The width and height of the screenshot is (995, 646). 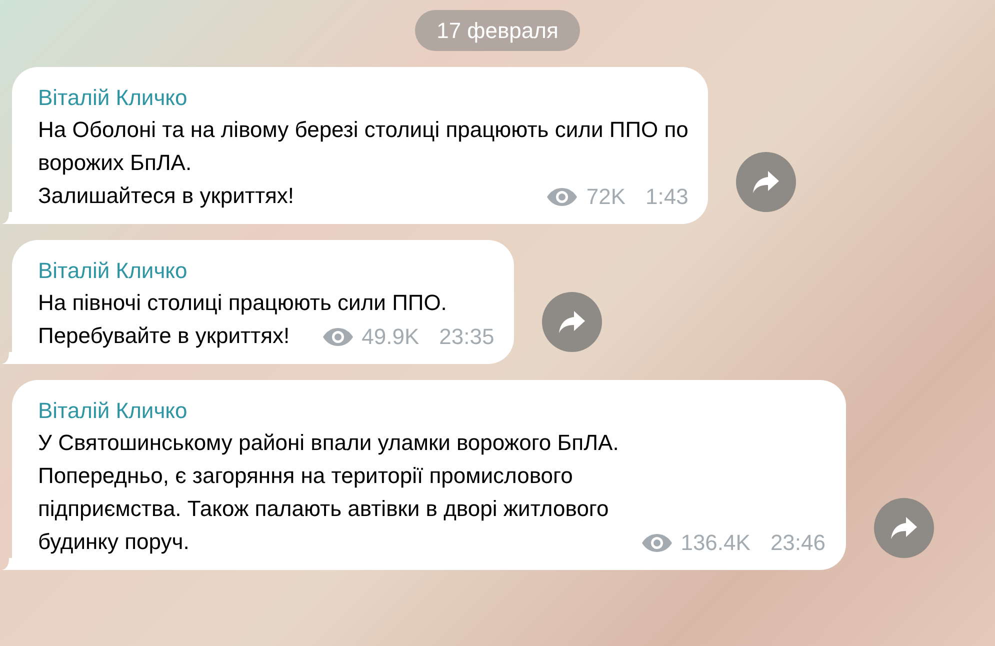 What do you see at coordinates (715, 543) in the screenshot?
I see `view-count: 136.4K` at bounding box center [715, 543].